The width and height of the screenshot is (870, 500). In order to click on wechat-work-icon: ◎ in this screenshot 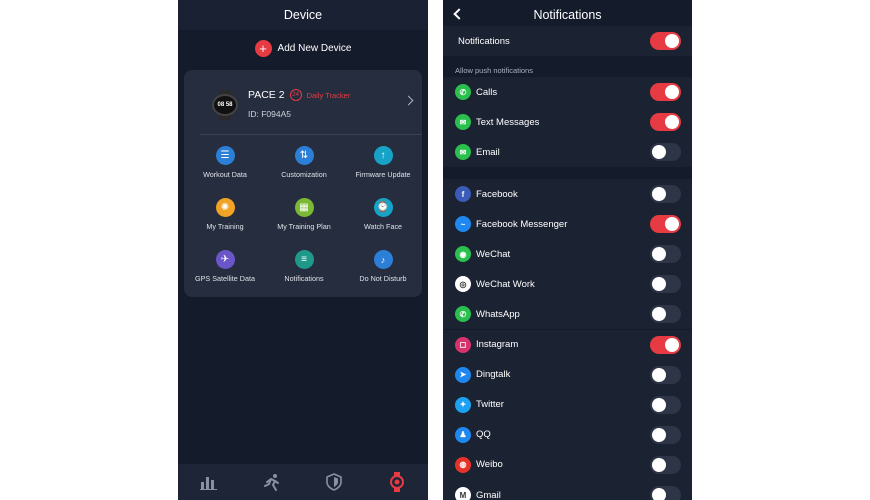, I will do `click(463, 284)`.